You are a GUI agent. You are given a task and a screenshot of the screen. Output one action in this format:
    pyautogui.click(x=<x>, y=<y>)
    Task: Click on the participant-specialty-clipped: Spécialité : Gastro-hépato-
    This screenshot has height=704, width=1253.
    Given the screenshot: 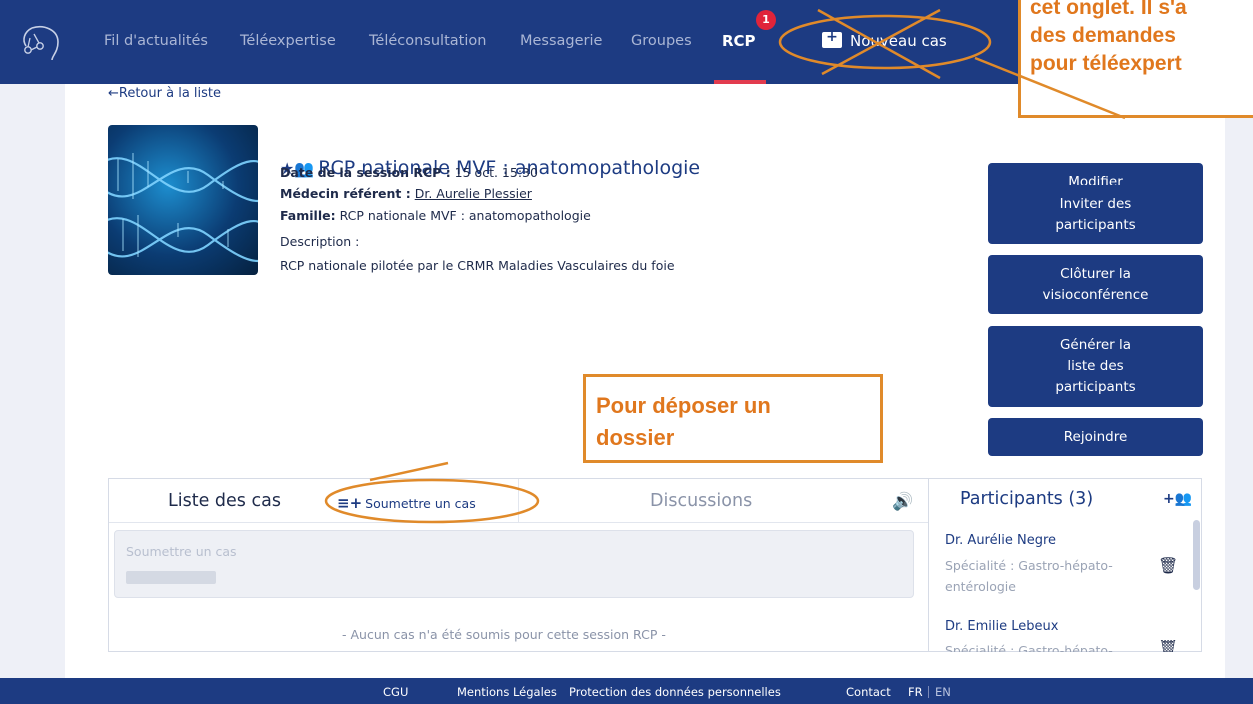 What is the action you would take?
    pyautogui.click(x=1029, y=647)
    